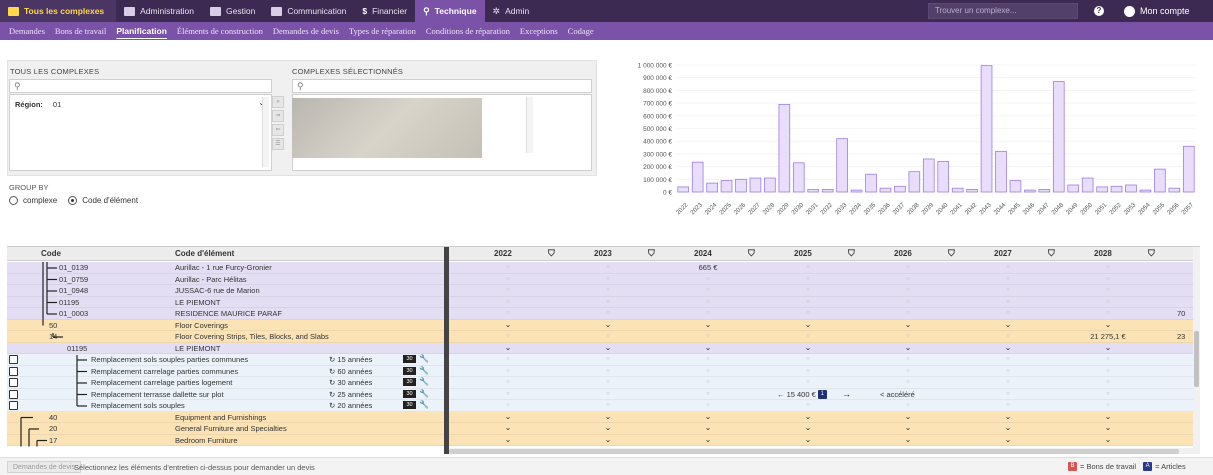 The width and height of the screenshot is (1213, 475). Describe the element at coordinates (278, 144) in the screenshot. I see `clear-icon: ☰` at that location.